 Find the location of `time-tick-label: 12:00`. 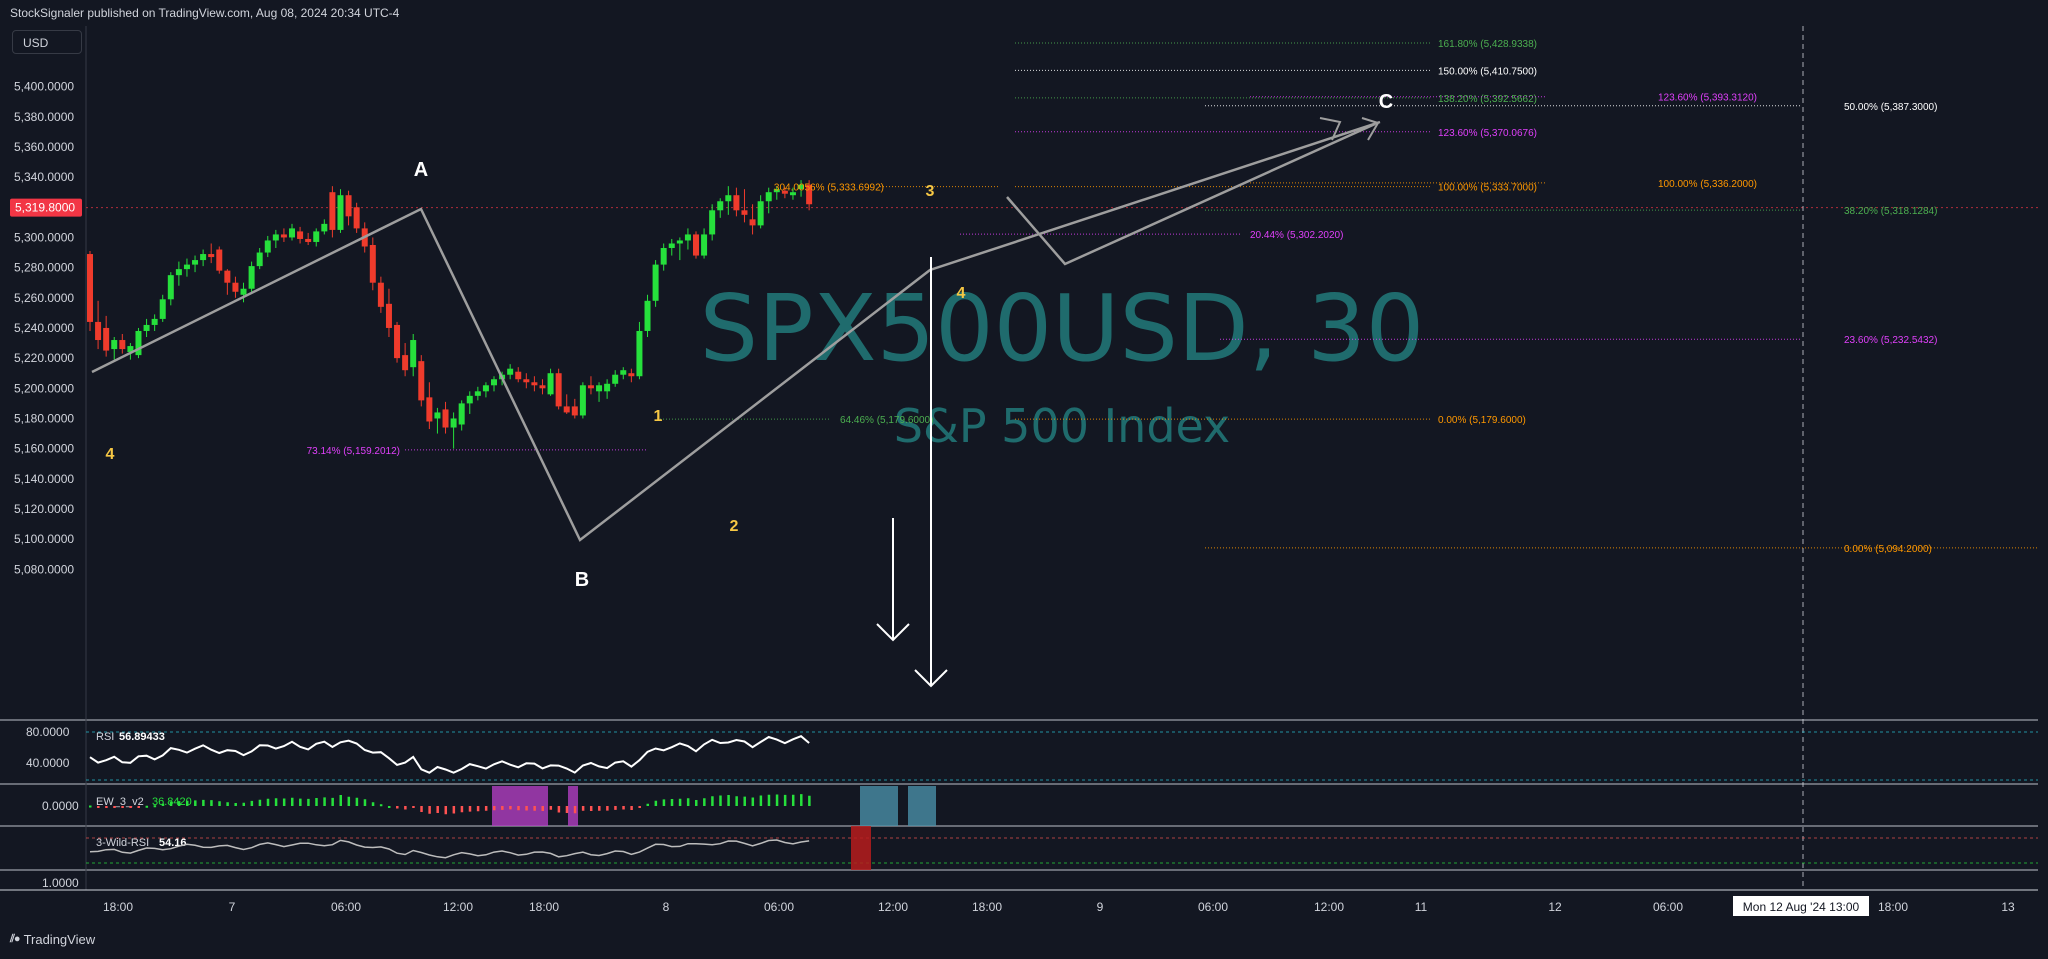

time-tick-label: 12:00 is located at coordinates (458, 907).